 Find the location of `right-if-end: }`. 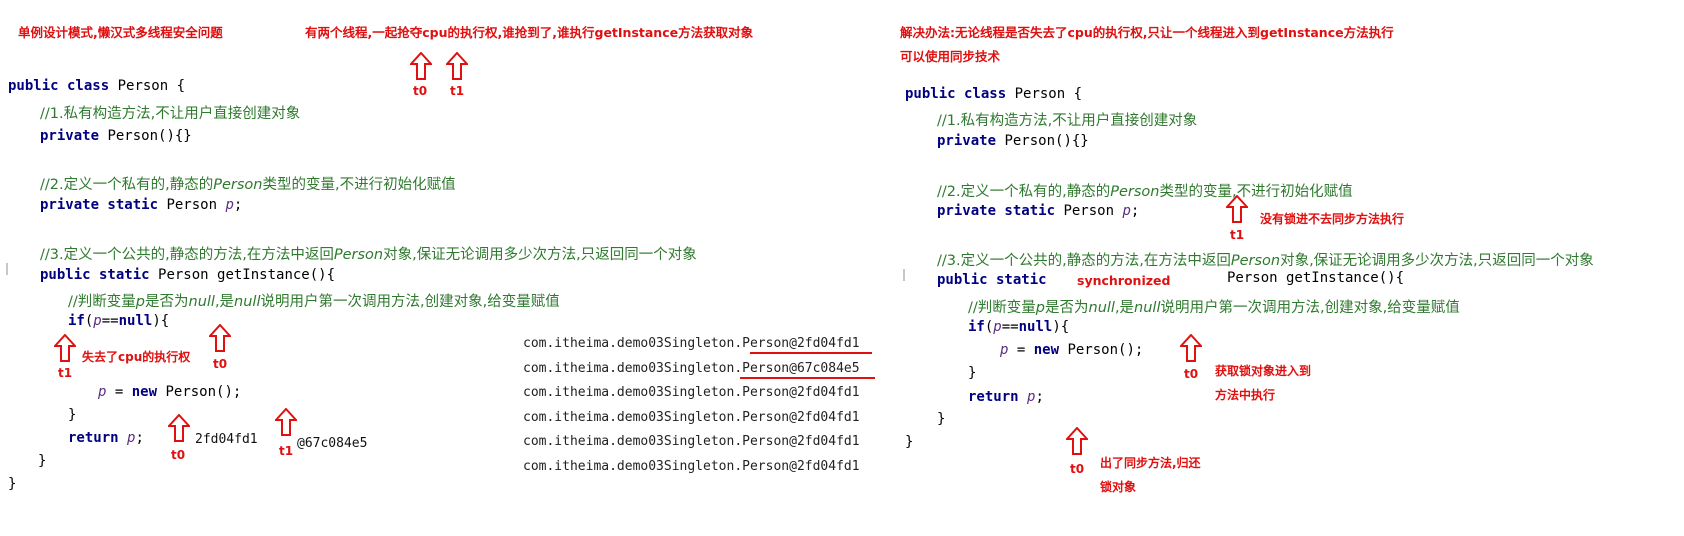

right-if-end: } is located at coordinates (972, 373).